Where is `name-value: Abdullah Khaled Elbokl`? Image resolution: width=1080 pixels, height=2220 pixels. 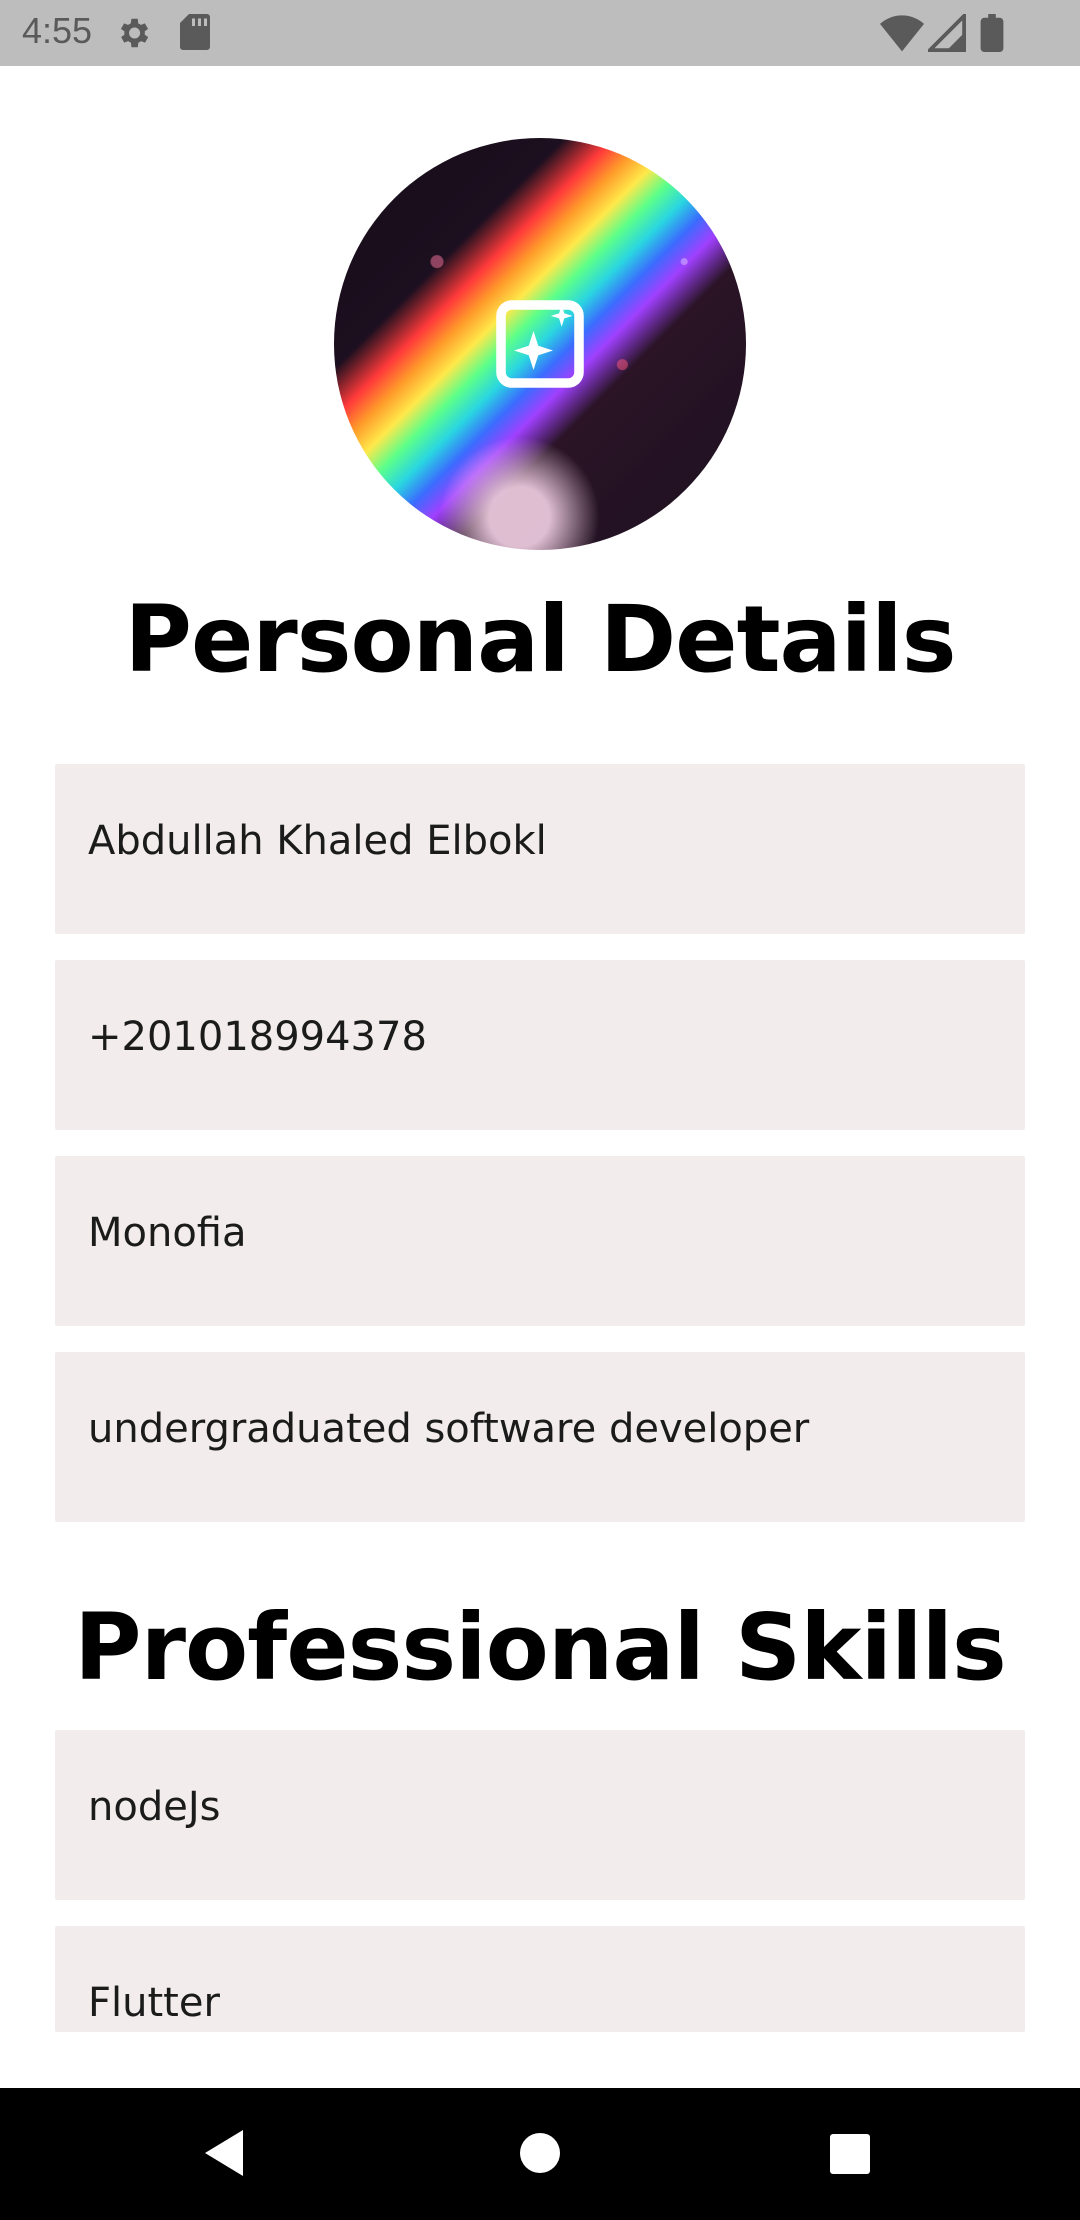
name-value: Abdullah Khaled Elbokl is located at coordinates (317, 841).